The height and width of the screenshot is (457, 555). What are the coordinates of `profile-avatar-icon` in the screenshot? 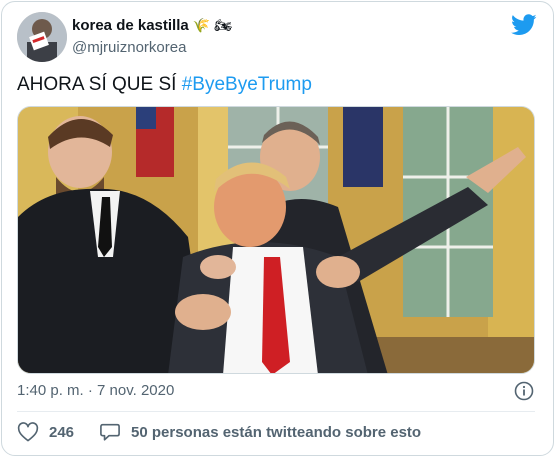 It's located at (42, 37).